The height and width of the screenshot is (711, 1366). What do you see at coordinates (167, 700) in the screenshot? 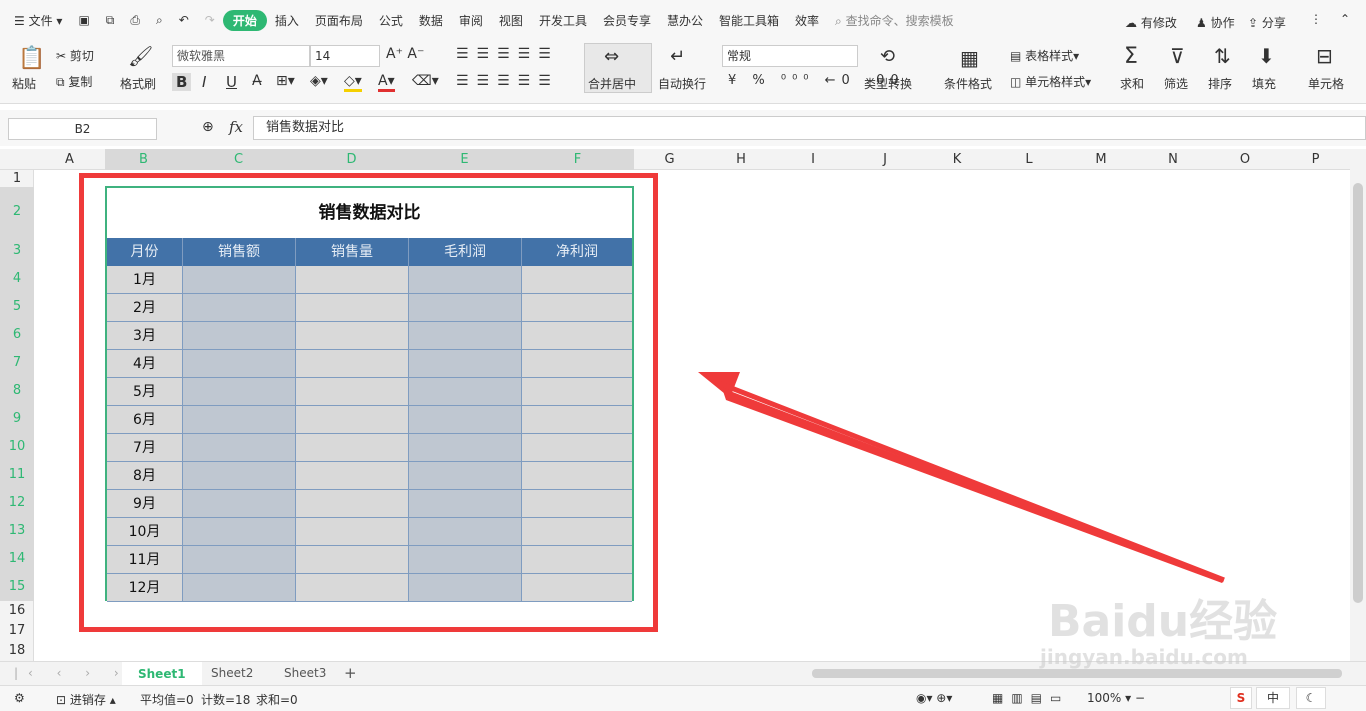
I see `avg-value: 平均值=0` at bounding box center [167, 700].